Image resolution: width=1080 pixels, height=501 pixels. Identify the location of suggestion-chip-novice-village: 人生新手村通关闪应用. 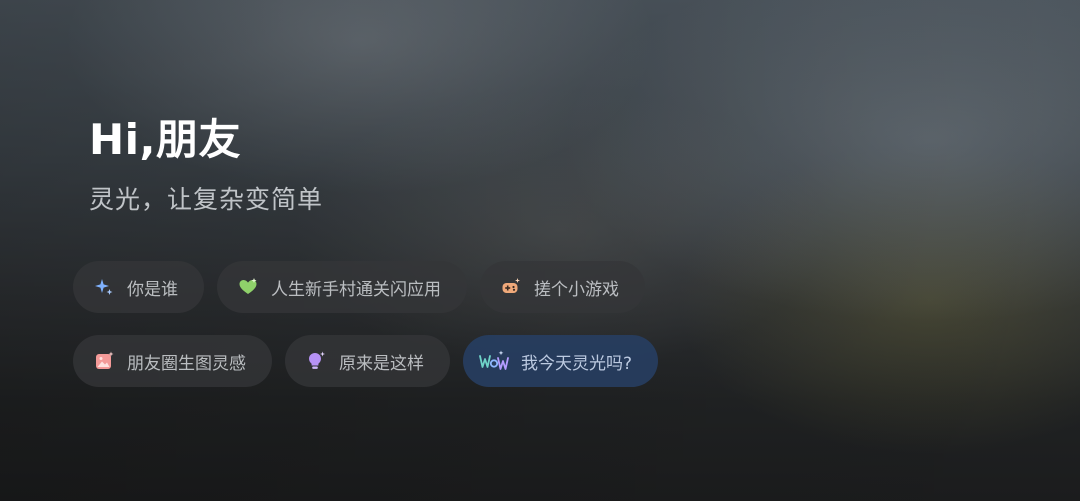
(342, 287).